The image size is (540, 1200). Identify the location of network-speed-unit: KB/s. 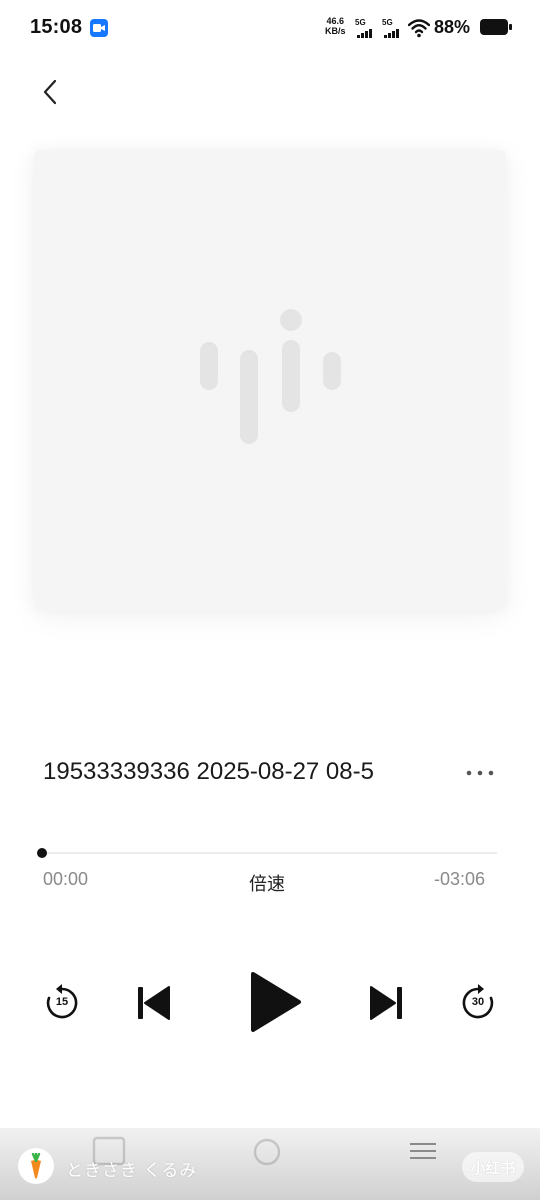
(335, 31).